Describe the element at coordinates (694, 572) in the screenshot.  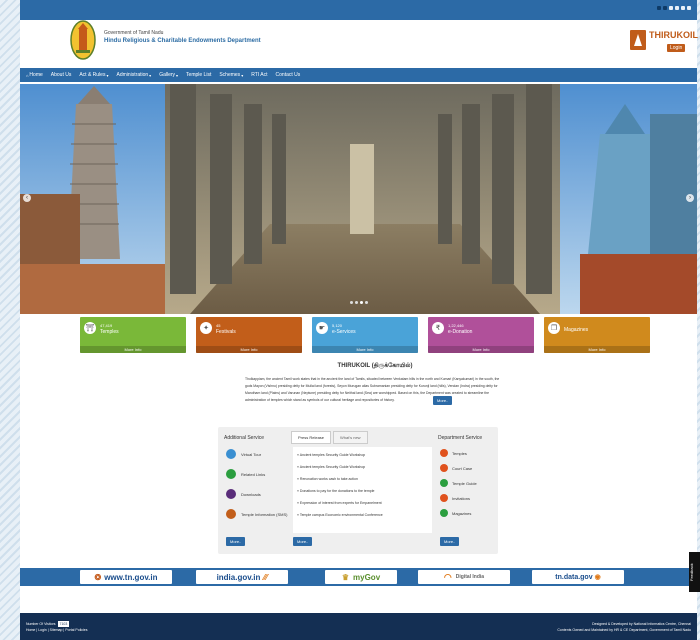
I see `feedback-tab: Feedback` at that location.